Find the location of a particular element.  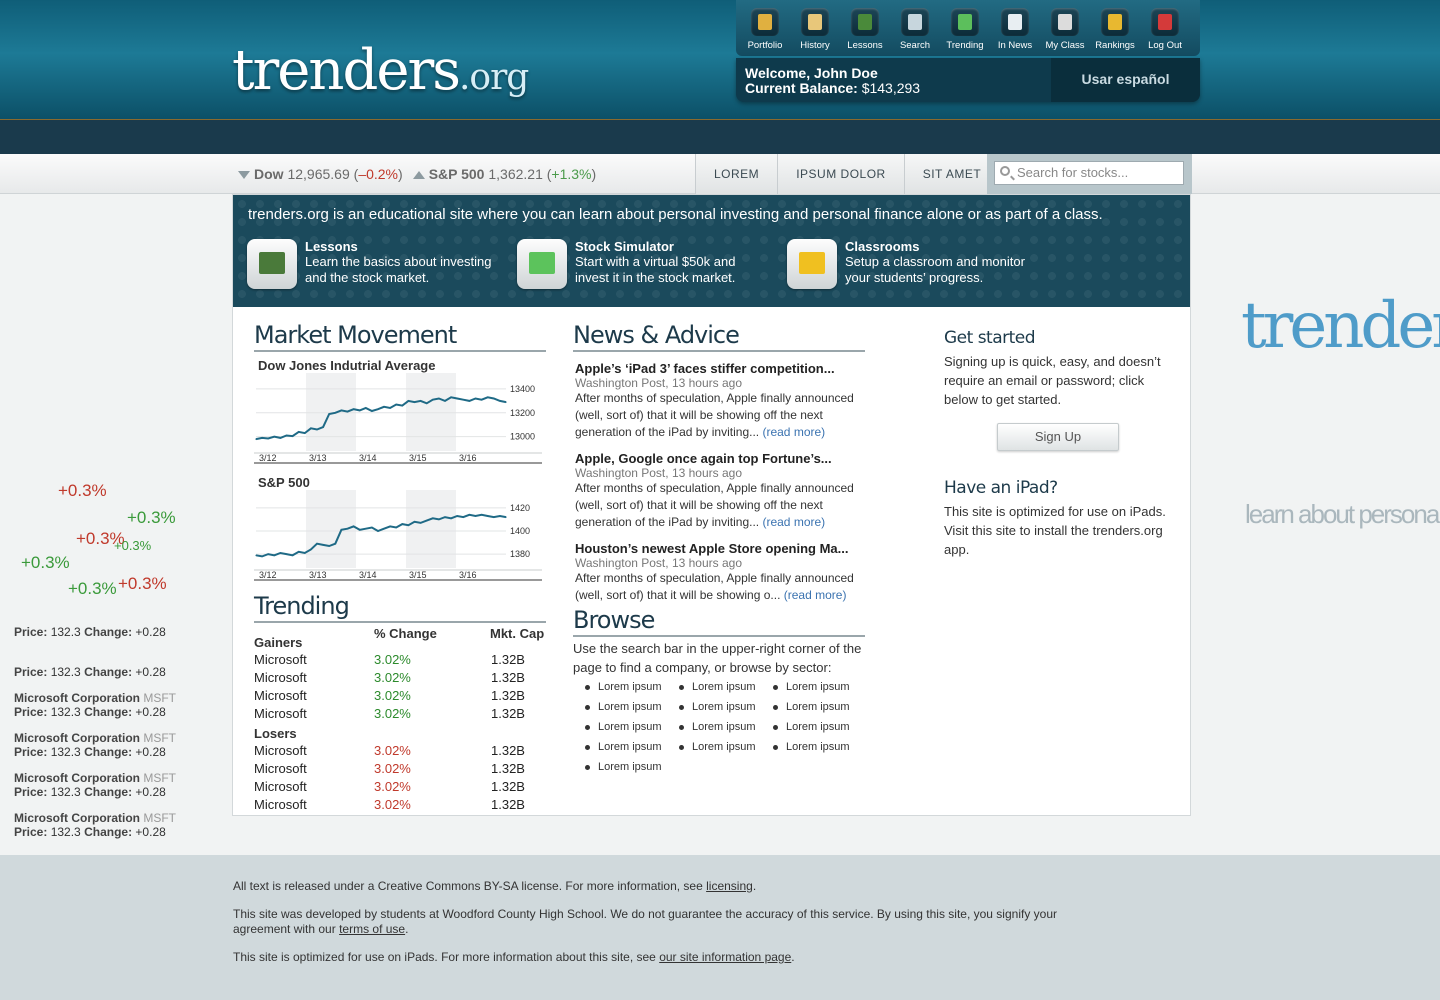

nav-rankings: Rankings is located at coordinates (1115, 31).